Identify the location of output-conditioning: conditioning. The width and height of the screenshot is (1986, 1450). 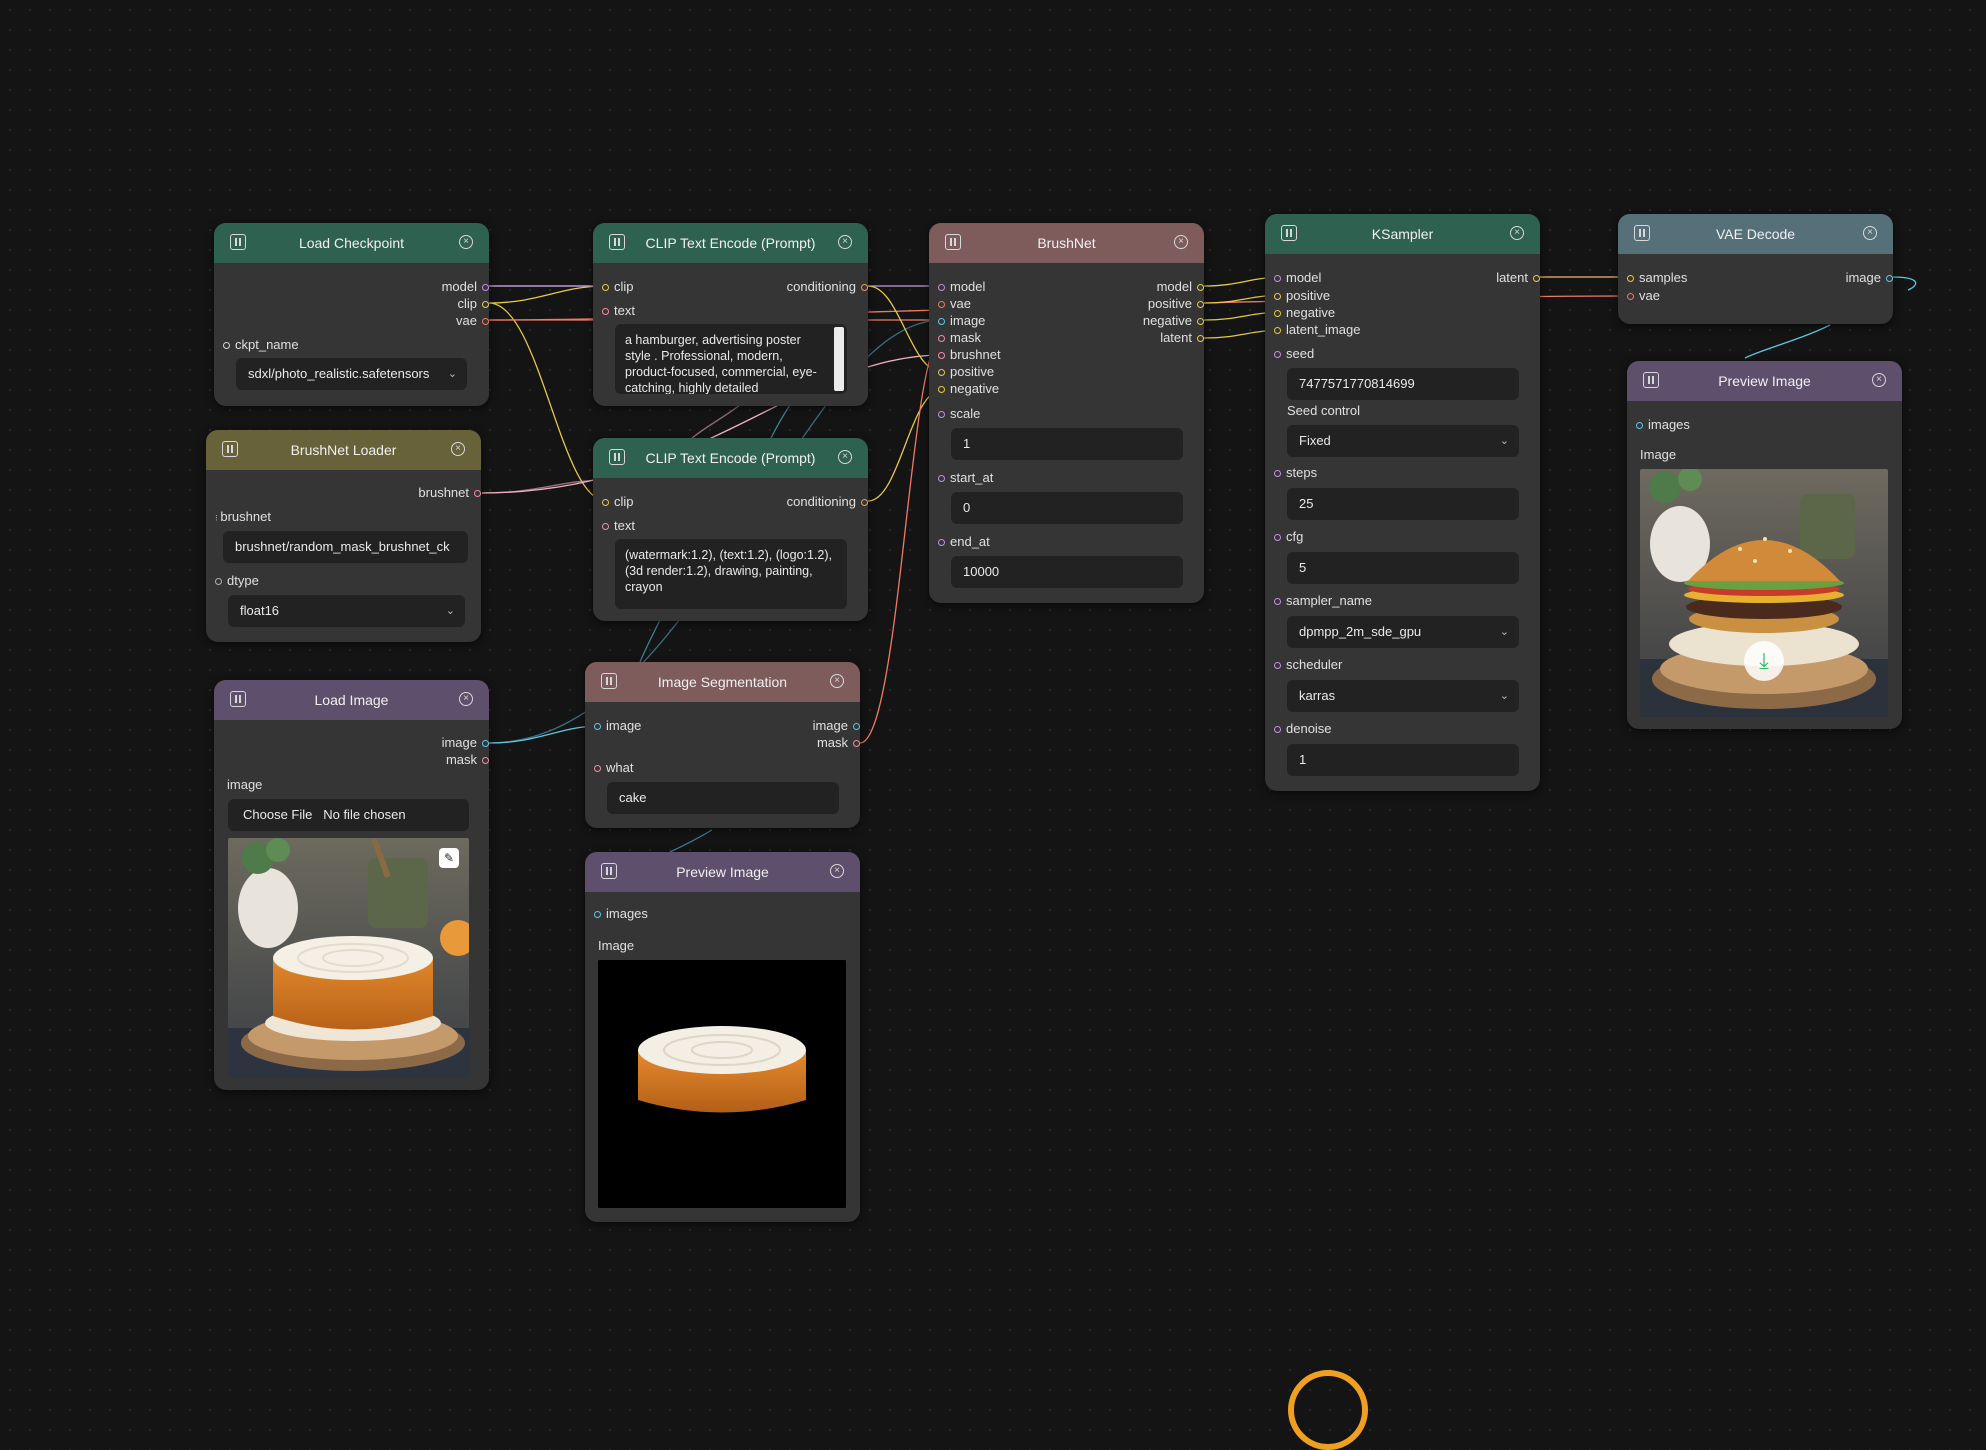
(827, 286).